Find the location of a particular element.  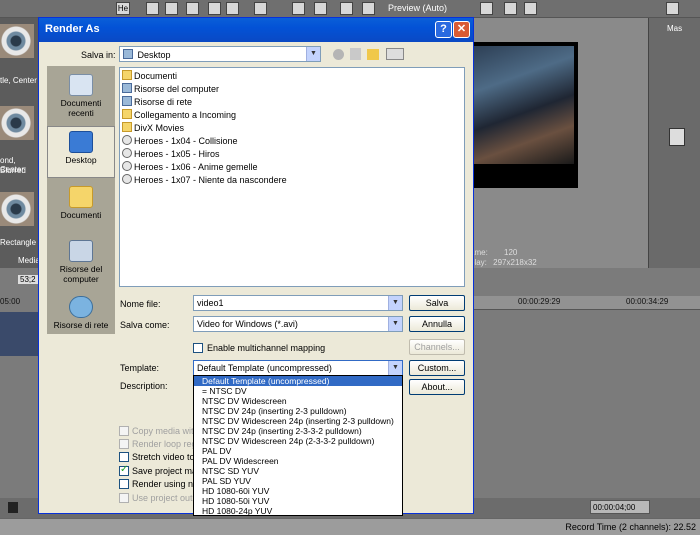

filename-label: Nome file: is located at coordinates (140, 304).